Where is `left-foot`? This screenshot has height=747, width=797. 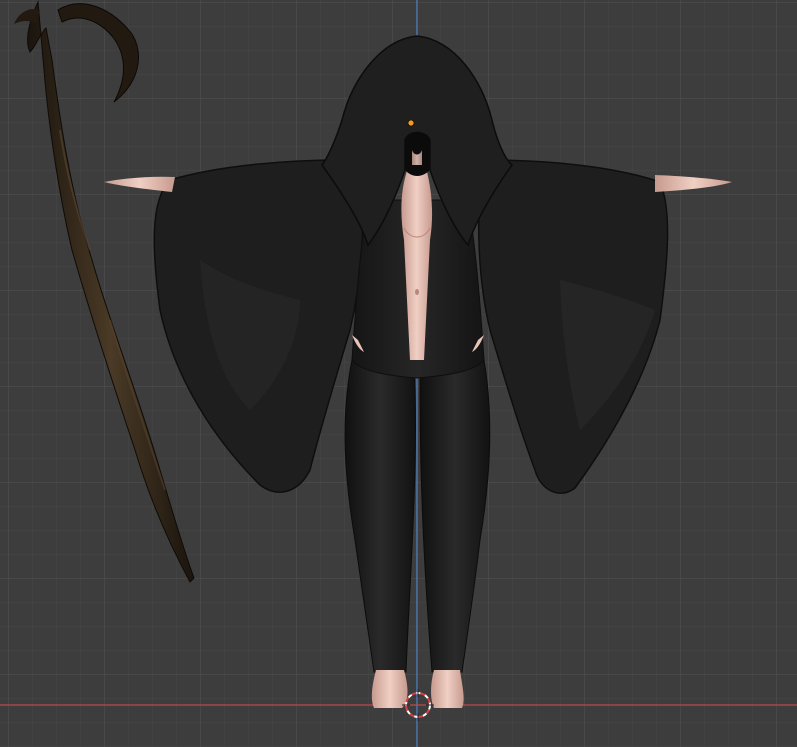 left-foot is located at coordinates (389, 689).